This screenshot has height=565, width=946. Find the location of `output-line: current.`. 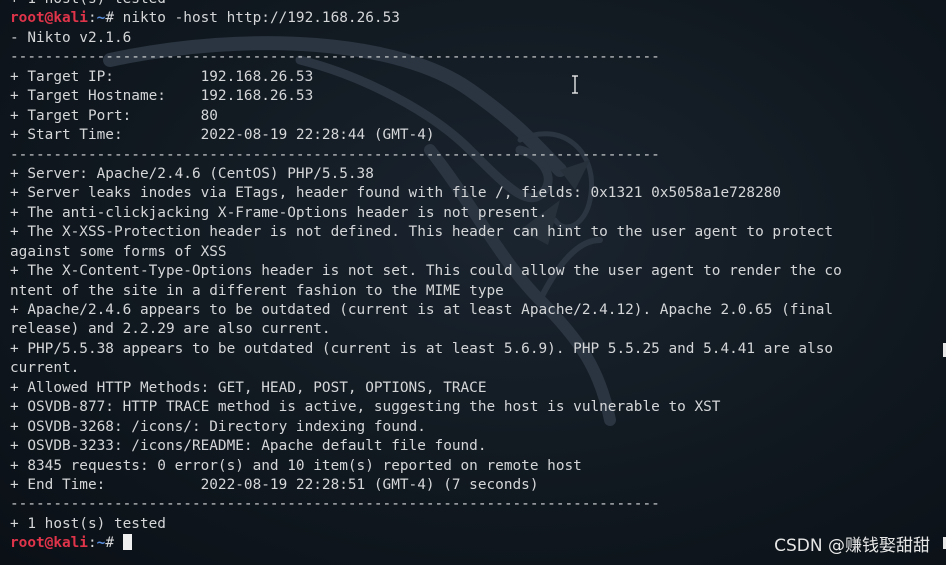

output-line: current. is located at coordinates (45, 368).